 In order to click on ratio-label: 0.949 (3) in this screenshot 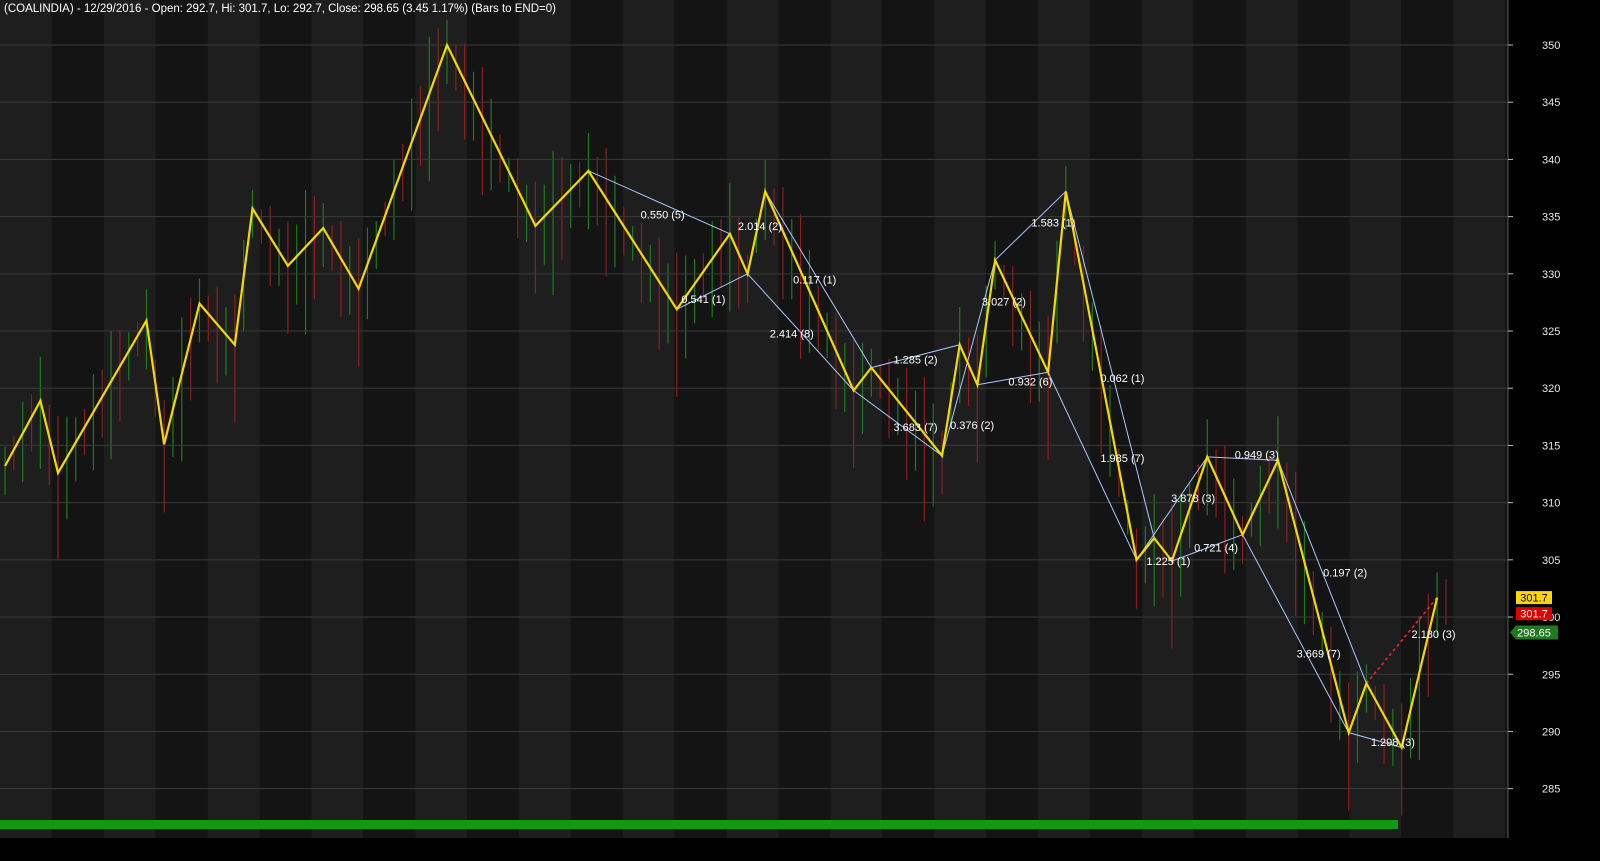, I will do `click(1257, 456)`.